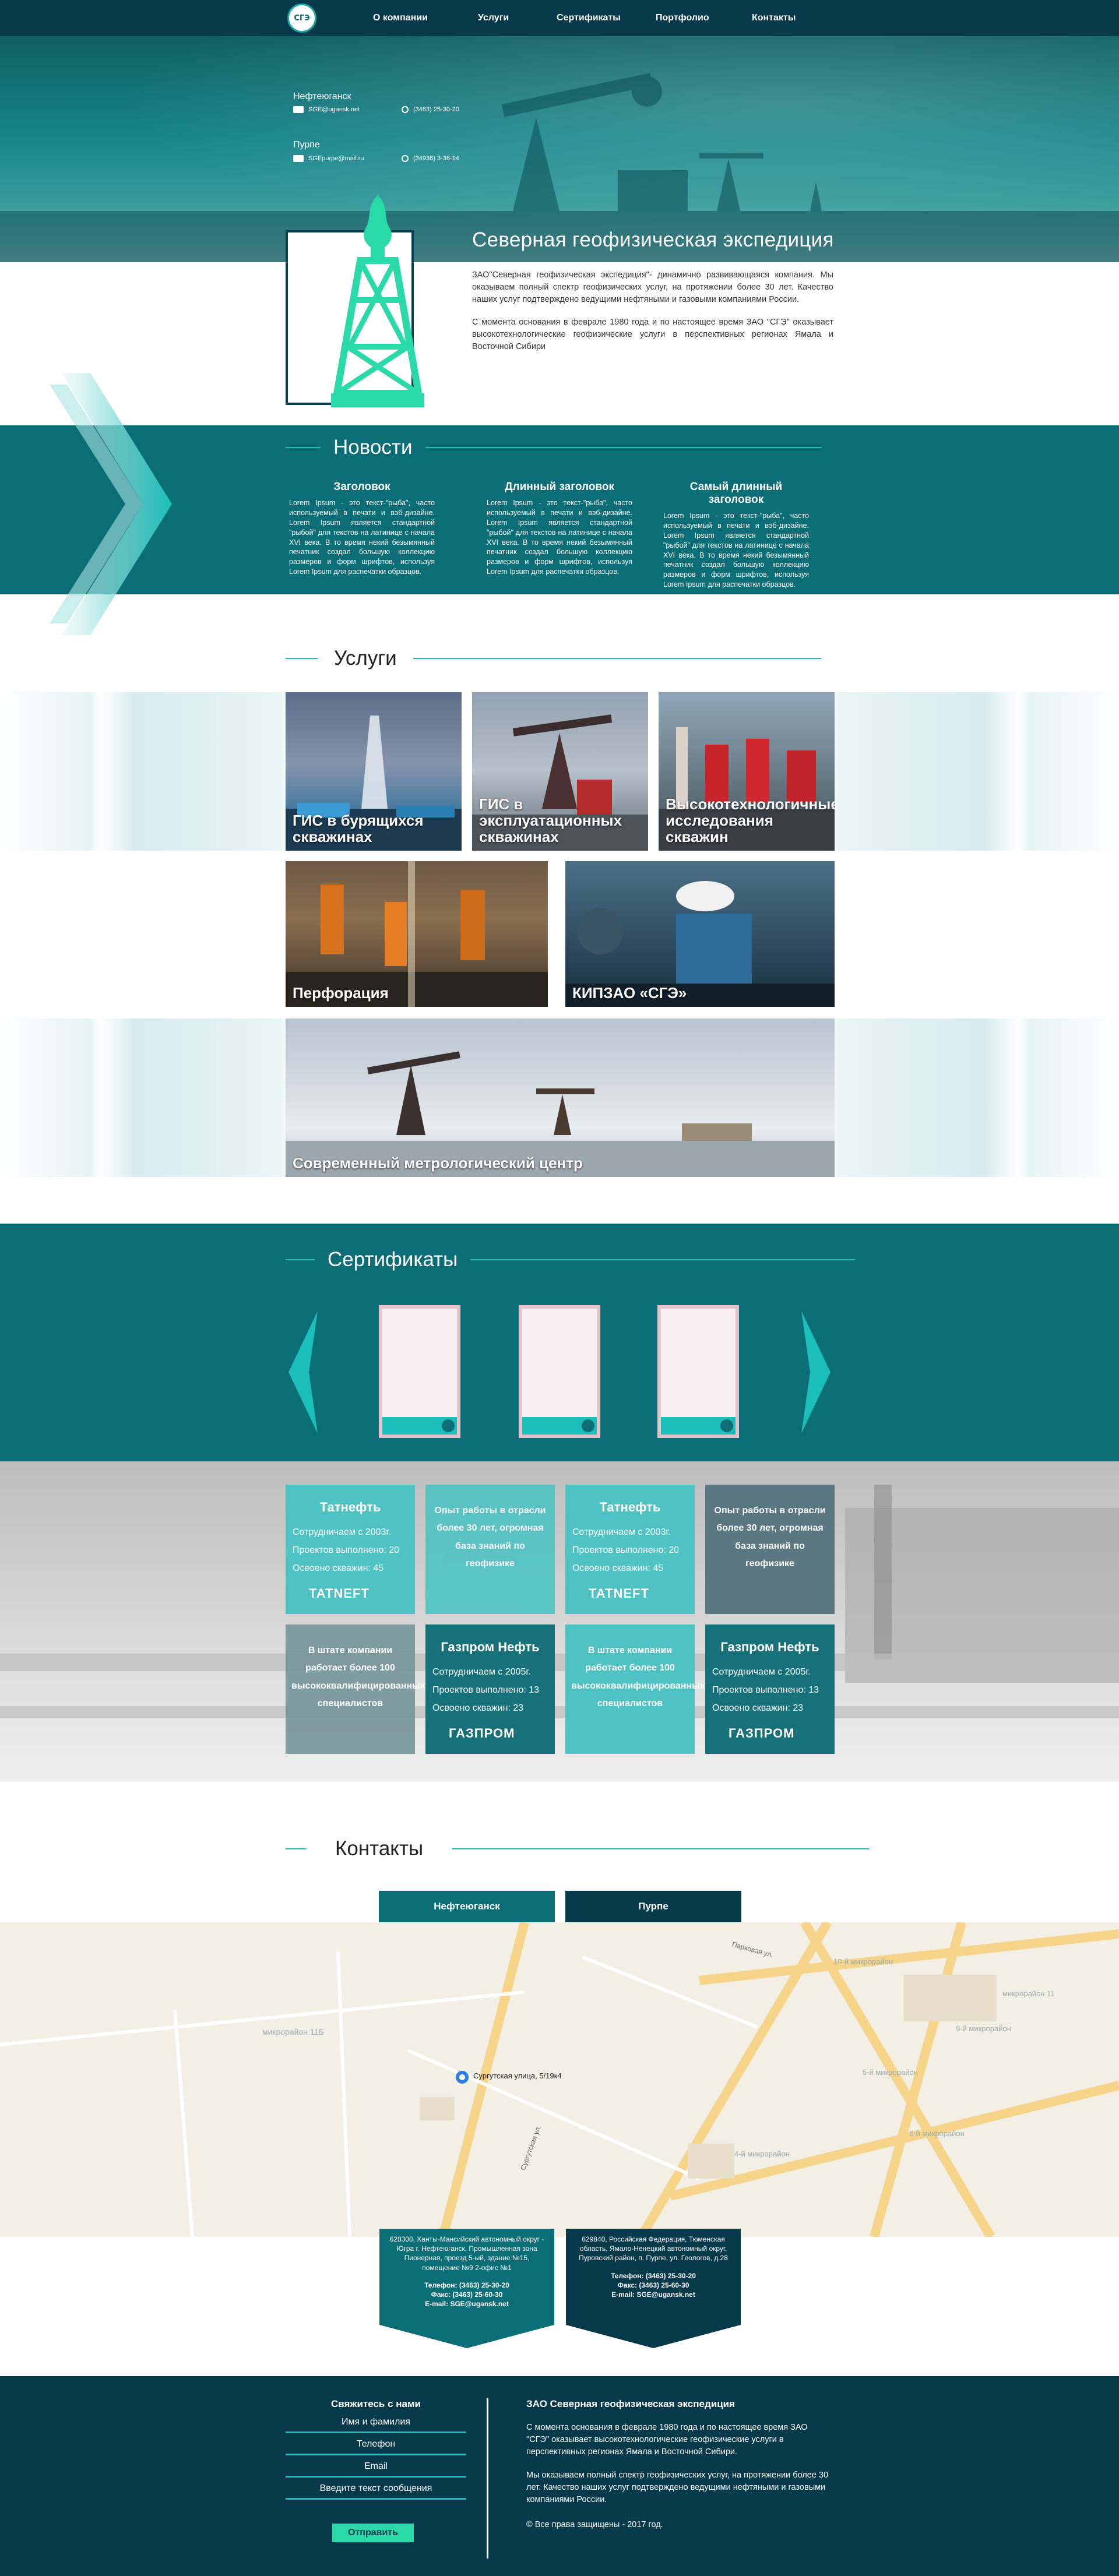 This screenshot has height=2576, width=1119. Describe the element at coordinates (375, 2403) in the screenshot. I see `contact-form-title: Свяжитесь с нами` at that location.